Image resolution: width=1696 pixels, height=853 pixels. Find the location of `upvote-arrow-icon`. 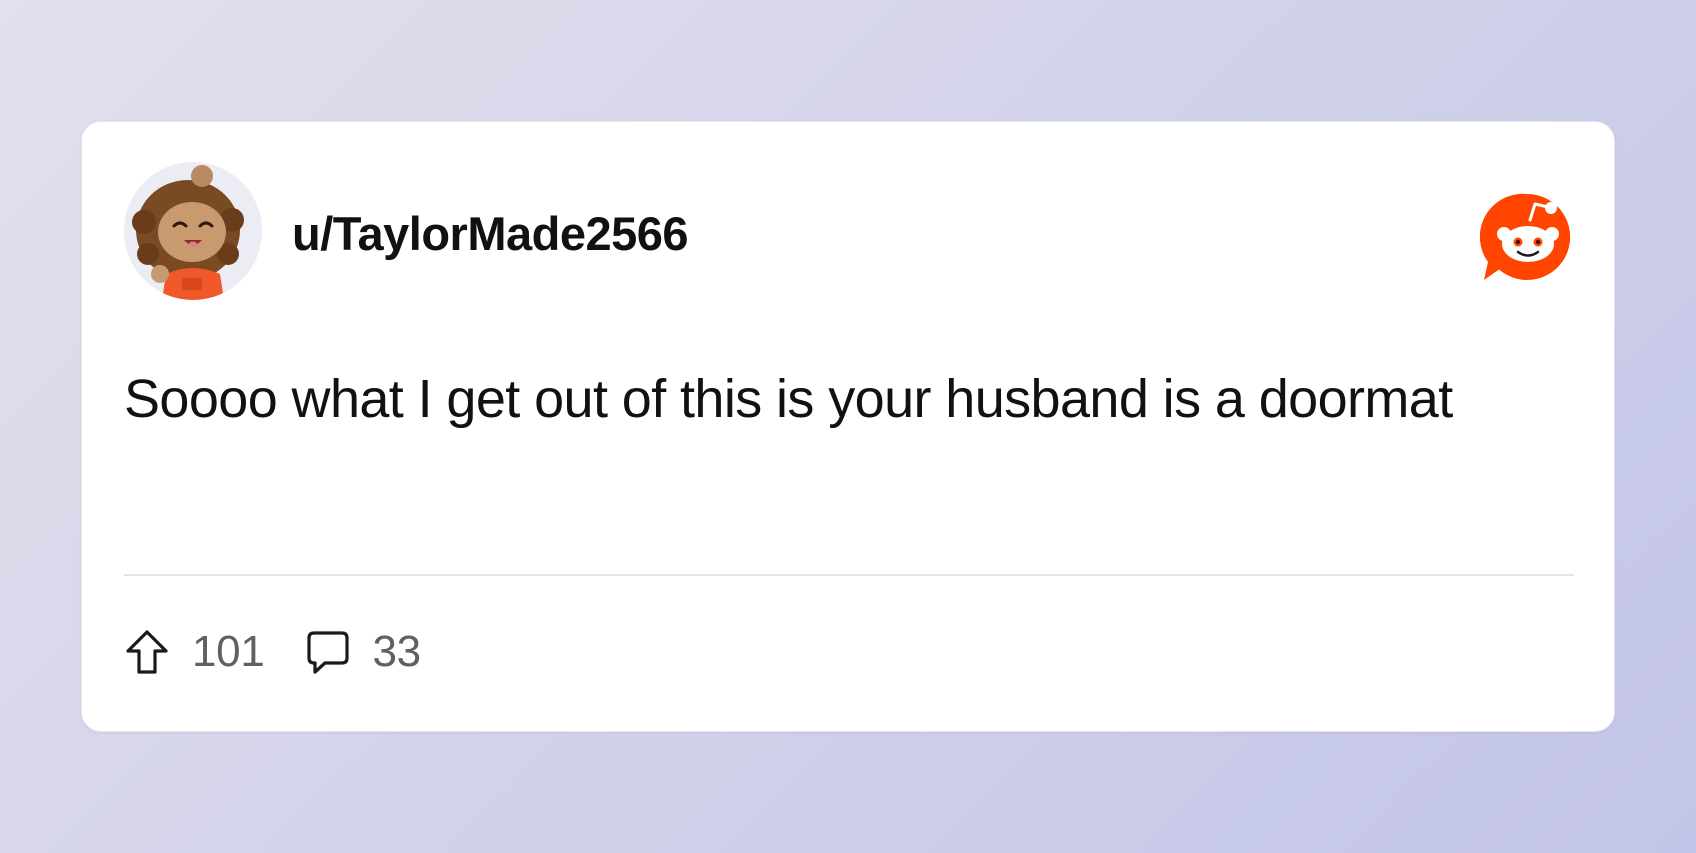

upvote-arrow-icon is located at coordinates (147, 652).